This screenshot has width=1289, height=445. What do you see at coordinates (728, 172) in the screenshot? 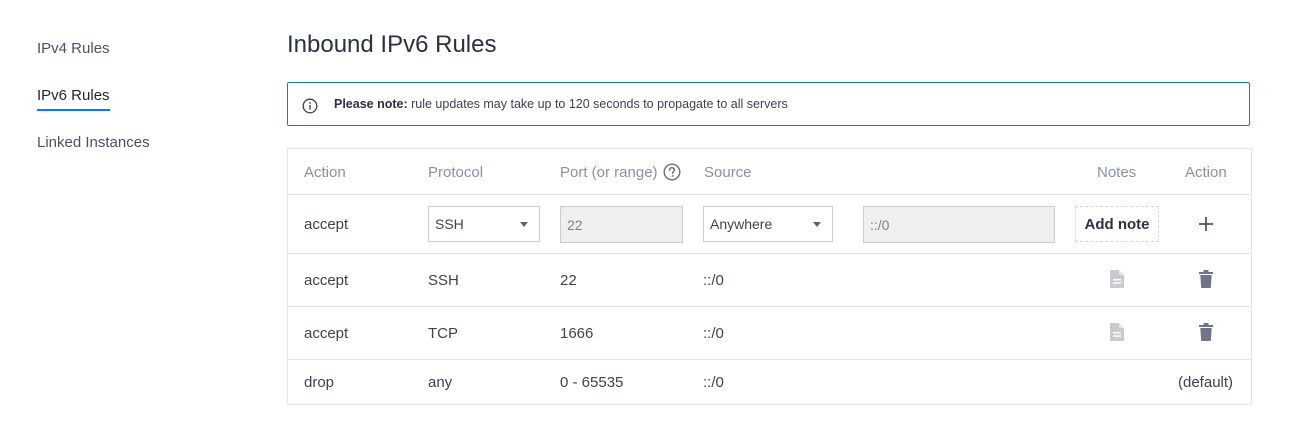
I see `header-source: Source` at bounding box center [728, 172].